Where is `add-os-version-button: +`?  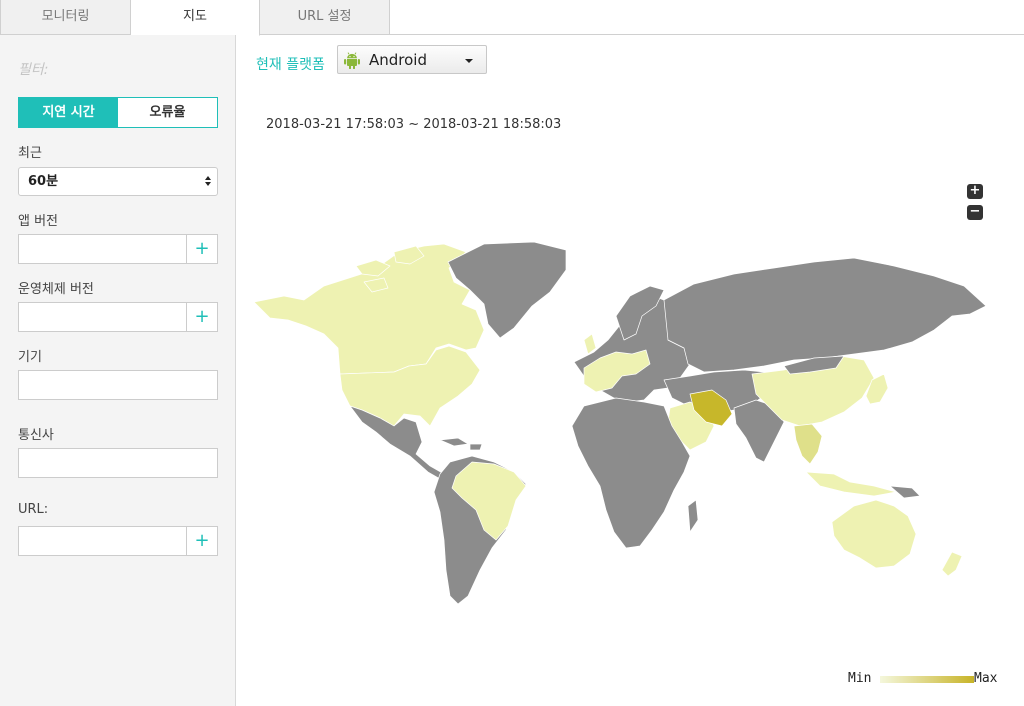 add-os-version-button: + is located at coordinates (201, 317).